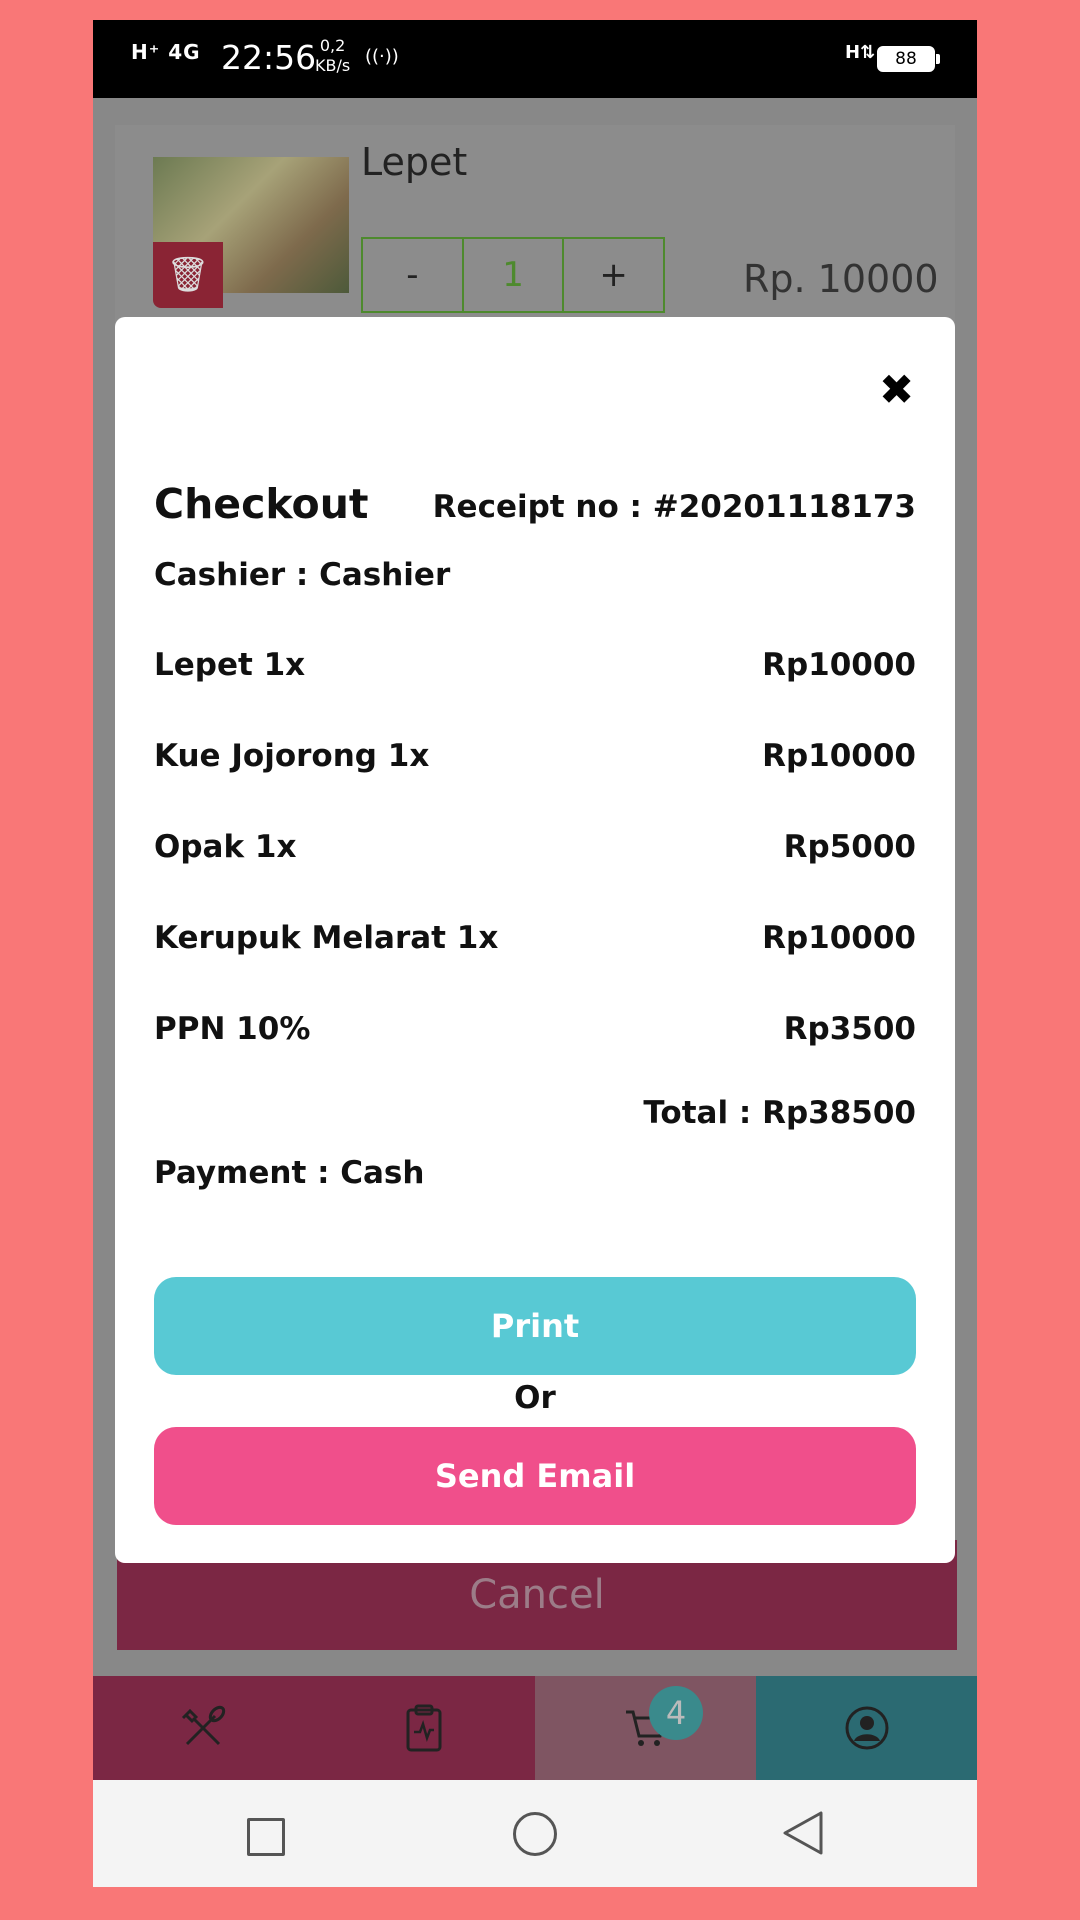 The width and height of the screenshot is (1080, 1920). Describe the element at coordinates (908, 59) in the screenshot. I see `battery-icon: 88` at that location.